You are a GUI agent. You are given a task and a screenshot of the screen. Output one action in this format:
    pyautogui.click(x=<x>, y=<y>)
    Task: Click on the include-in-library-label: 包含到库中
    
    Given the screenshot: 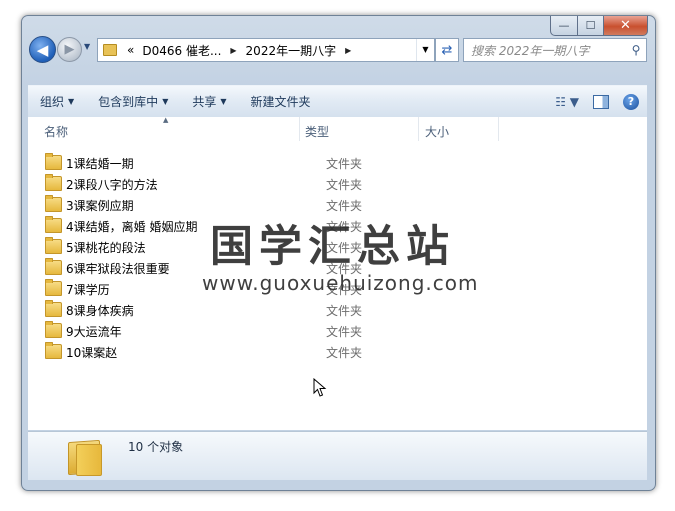 What is the action you would take?
    pyautogui.click(x=128, y=102)
    